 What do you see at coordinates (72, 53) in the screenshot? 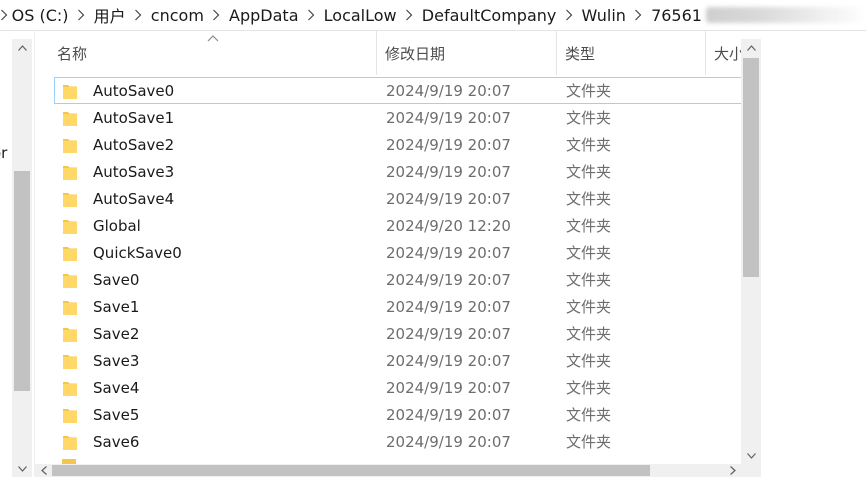
I see `column-header-name-label: 名称` at bounding box center [72, 53].